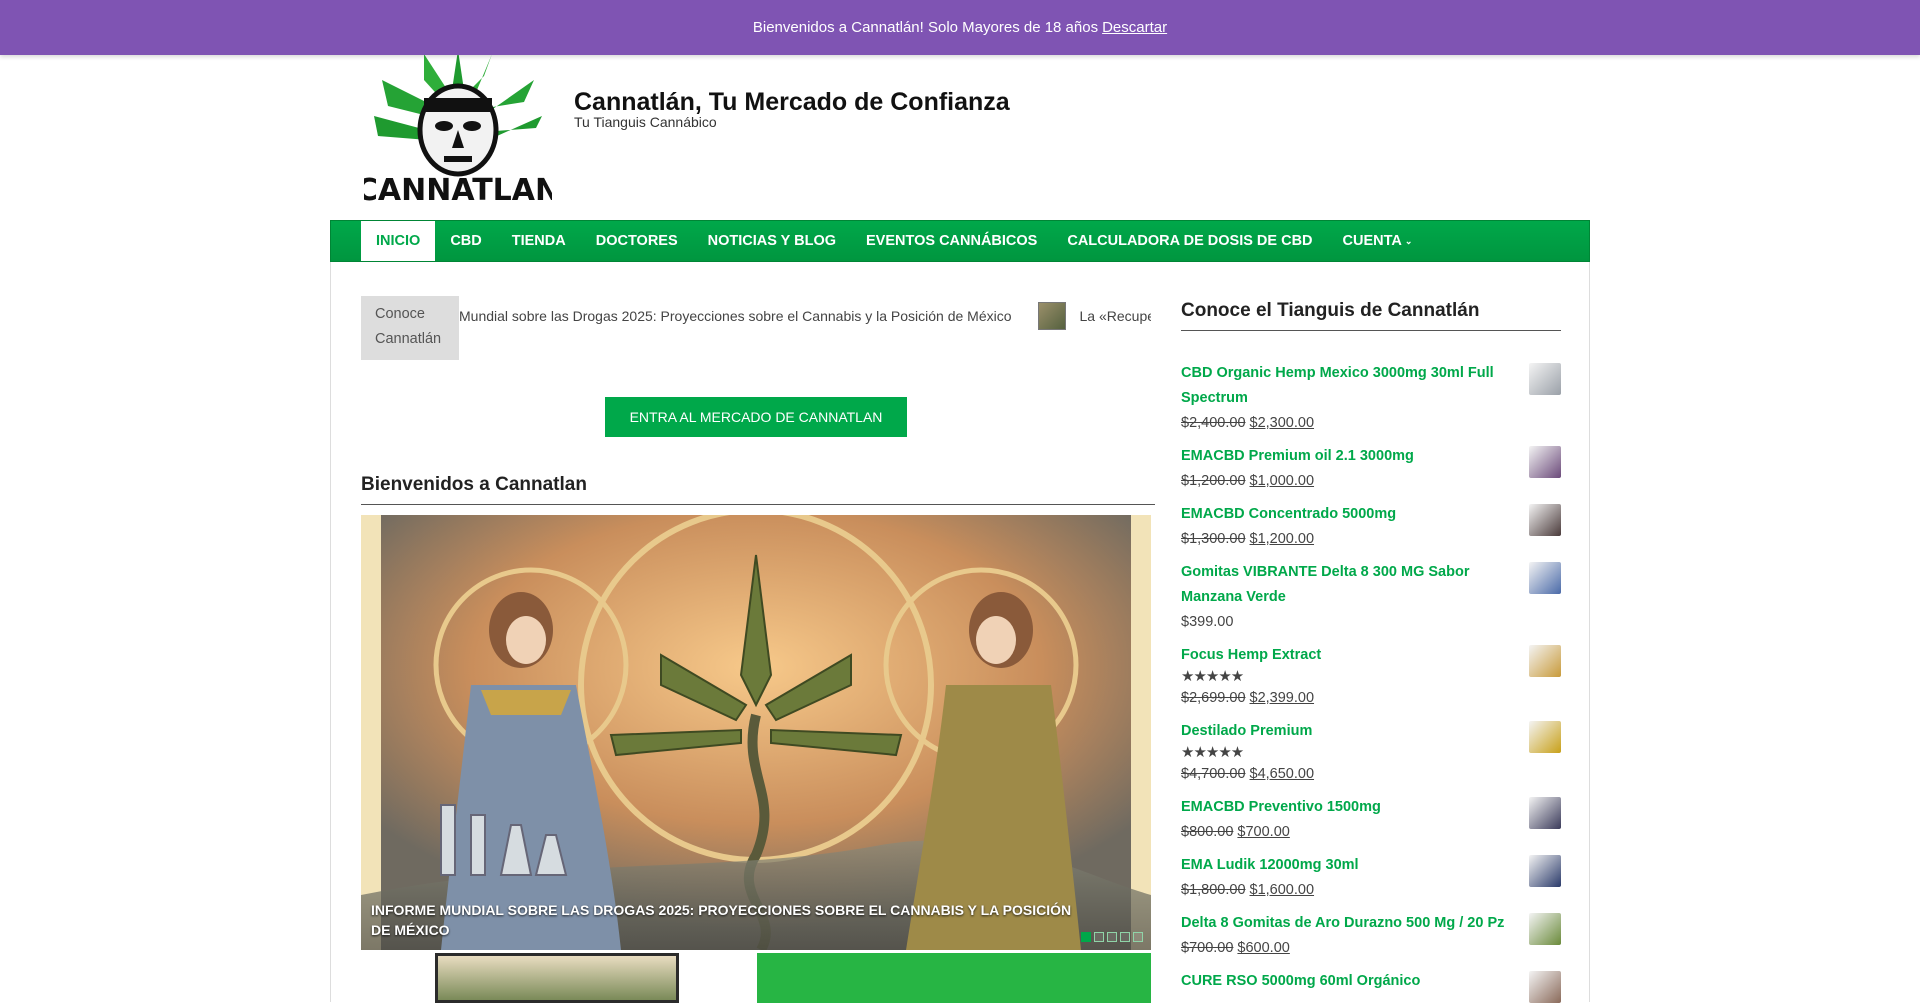  What do you see at coordinates (1372, 241) in the screenshot?
I see `nav-item-label: Cuenta` at bounding box center [1372, 241].